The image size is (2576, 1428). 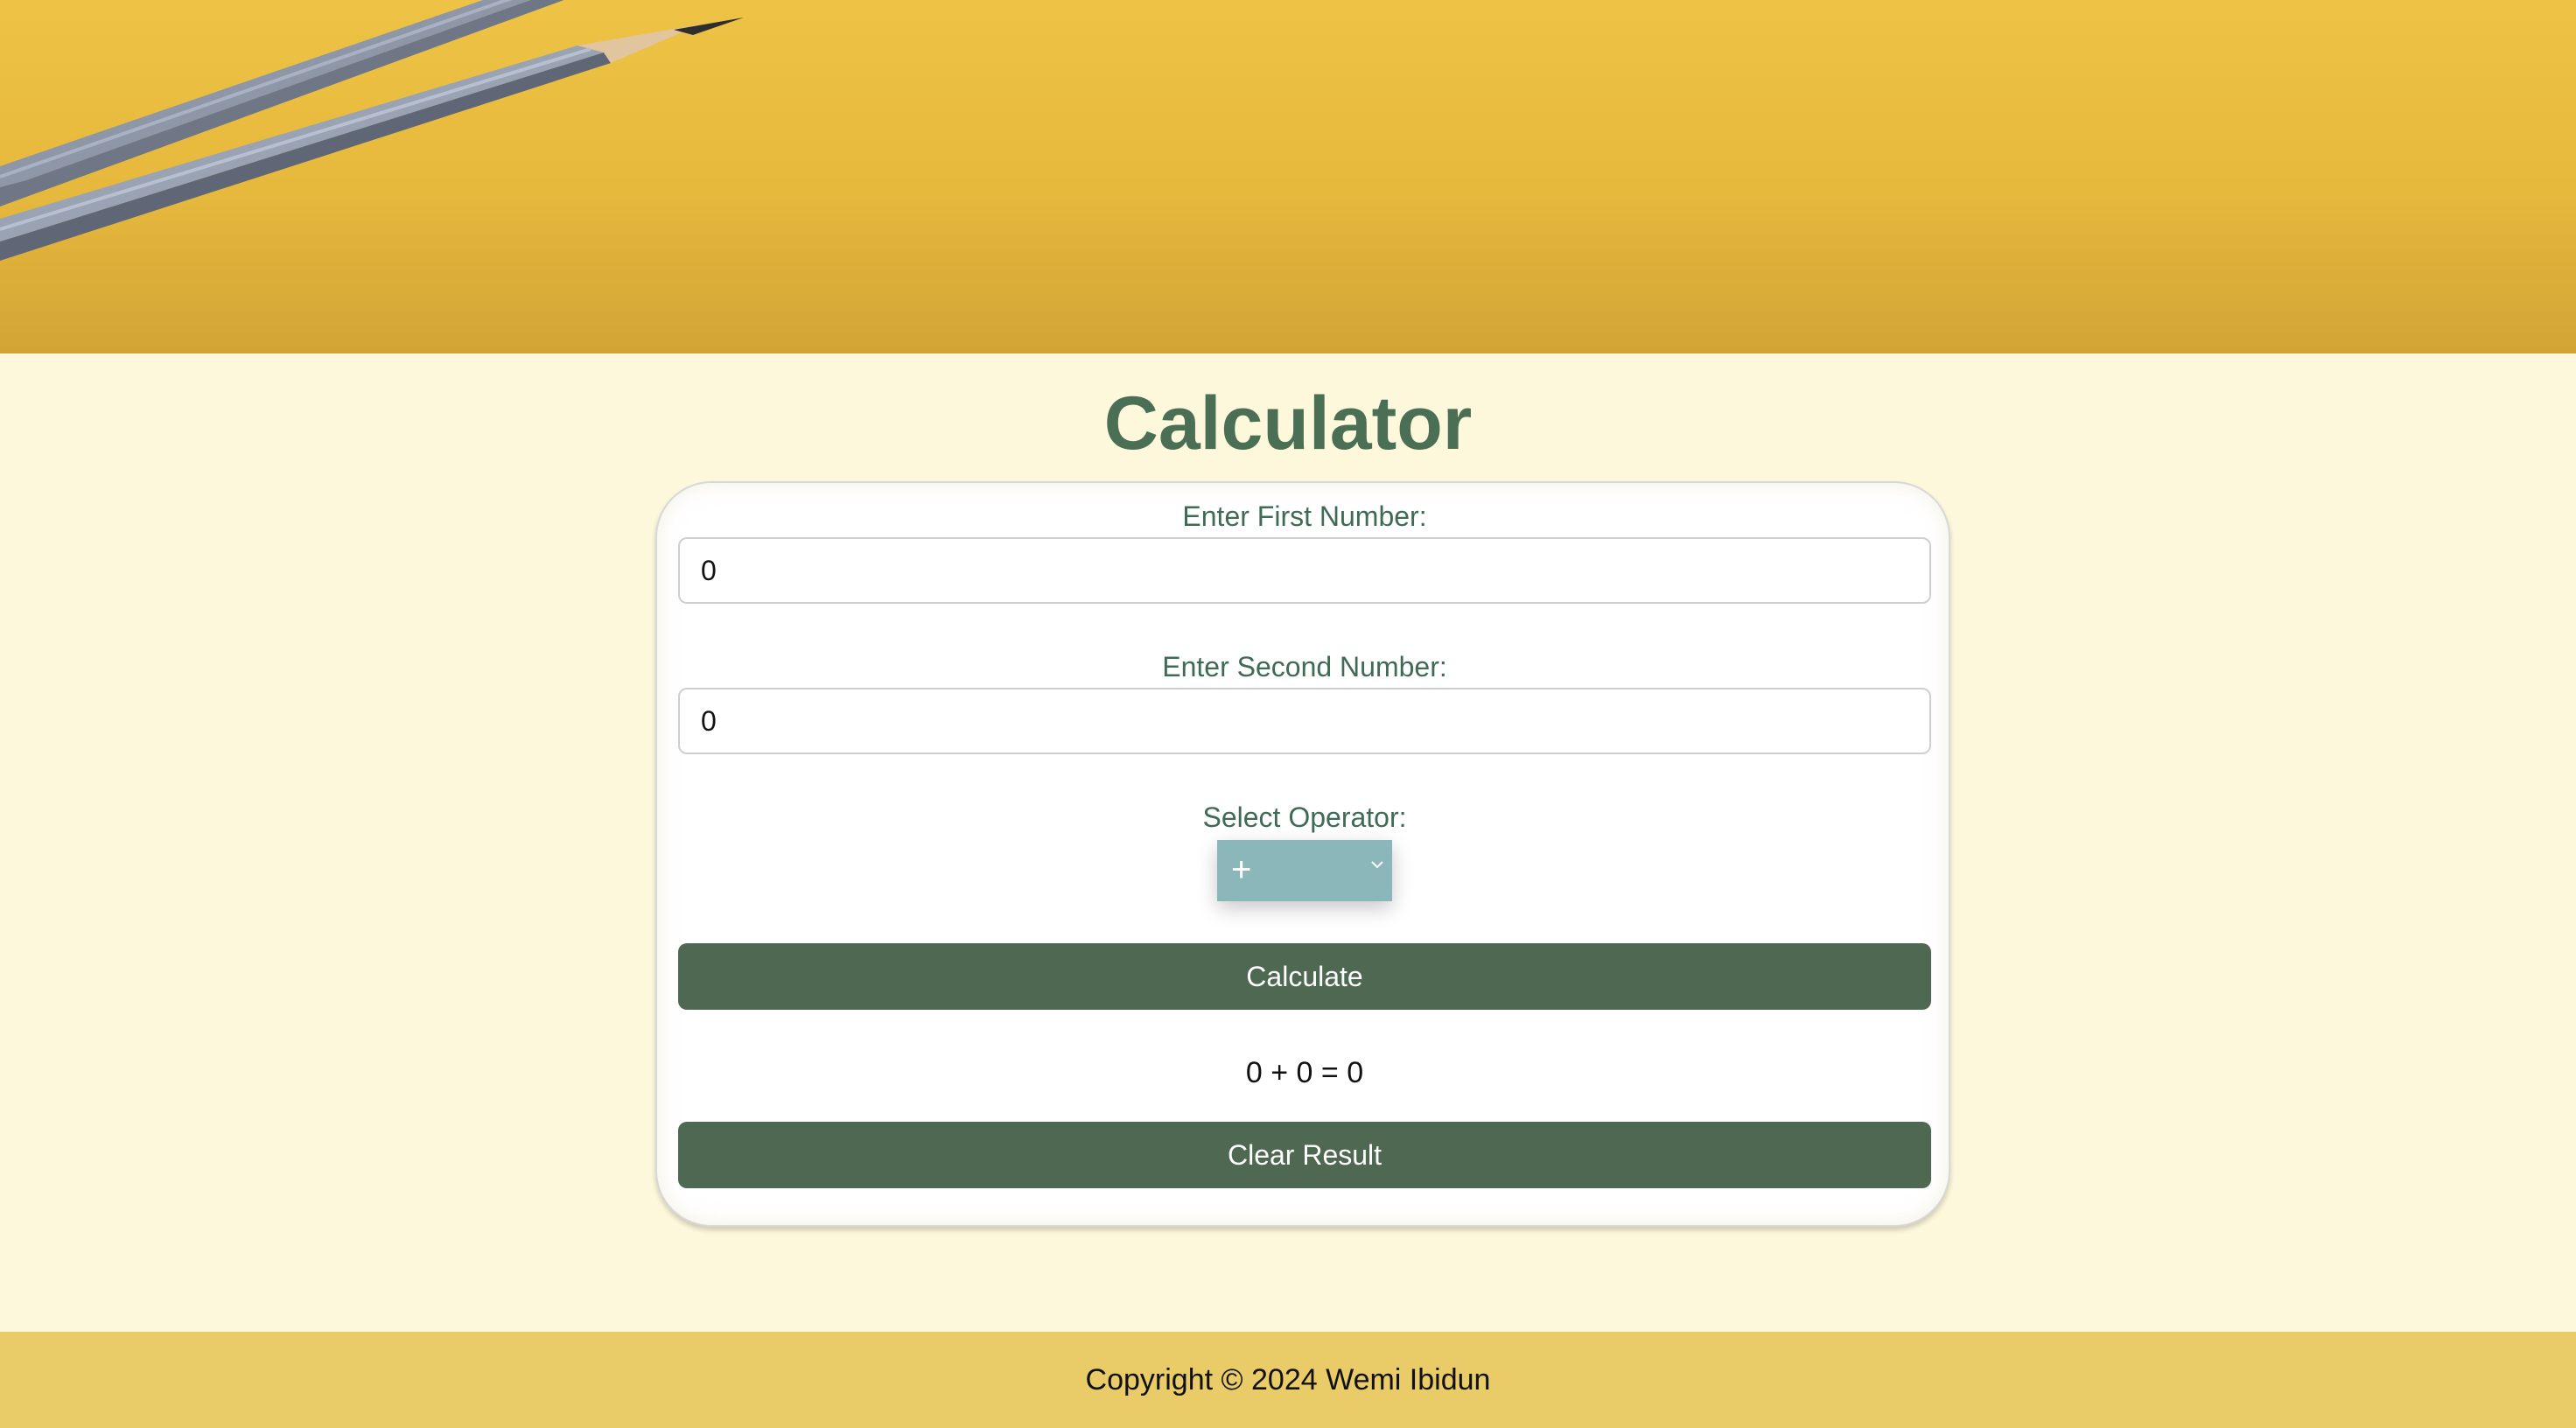 I want to click on second-number-input, so click(x=1304, y=721).